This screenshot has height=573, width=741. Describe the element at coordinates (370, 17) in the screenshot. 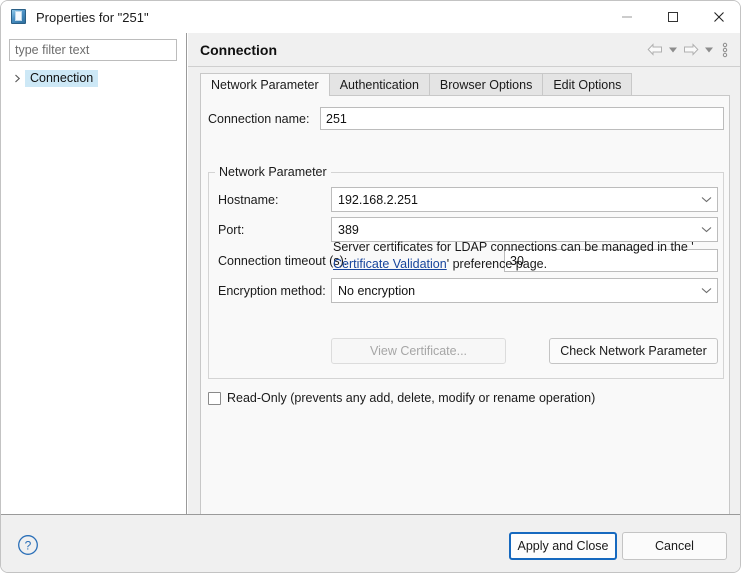

I see `title-bar: Properties for "251"` at that location.